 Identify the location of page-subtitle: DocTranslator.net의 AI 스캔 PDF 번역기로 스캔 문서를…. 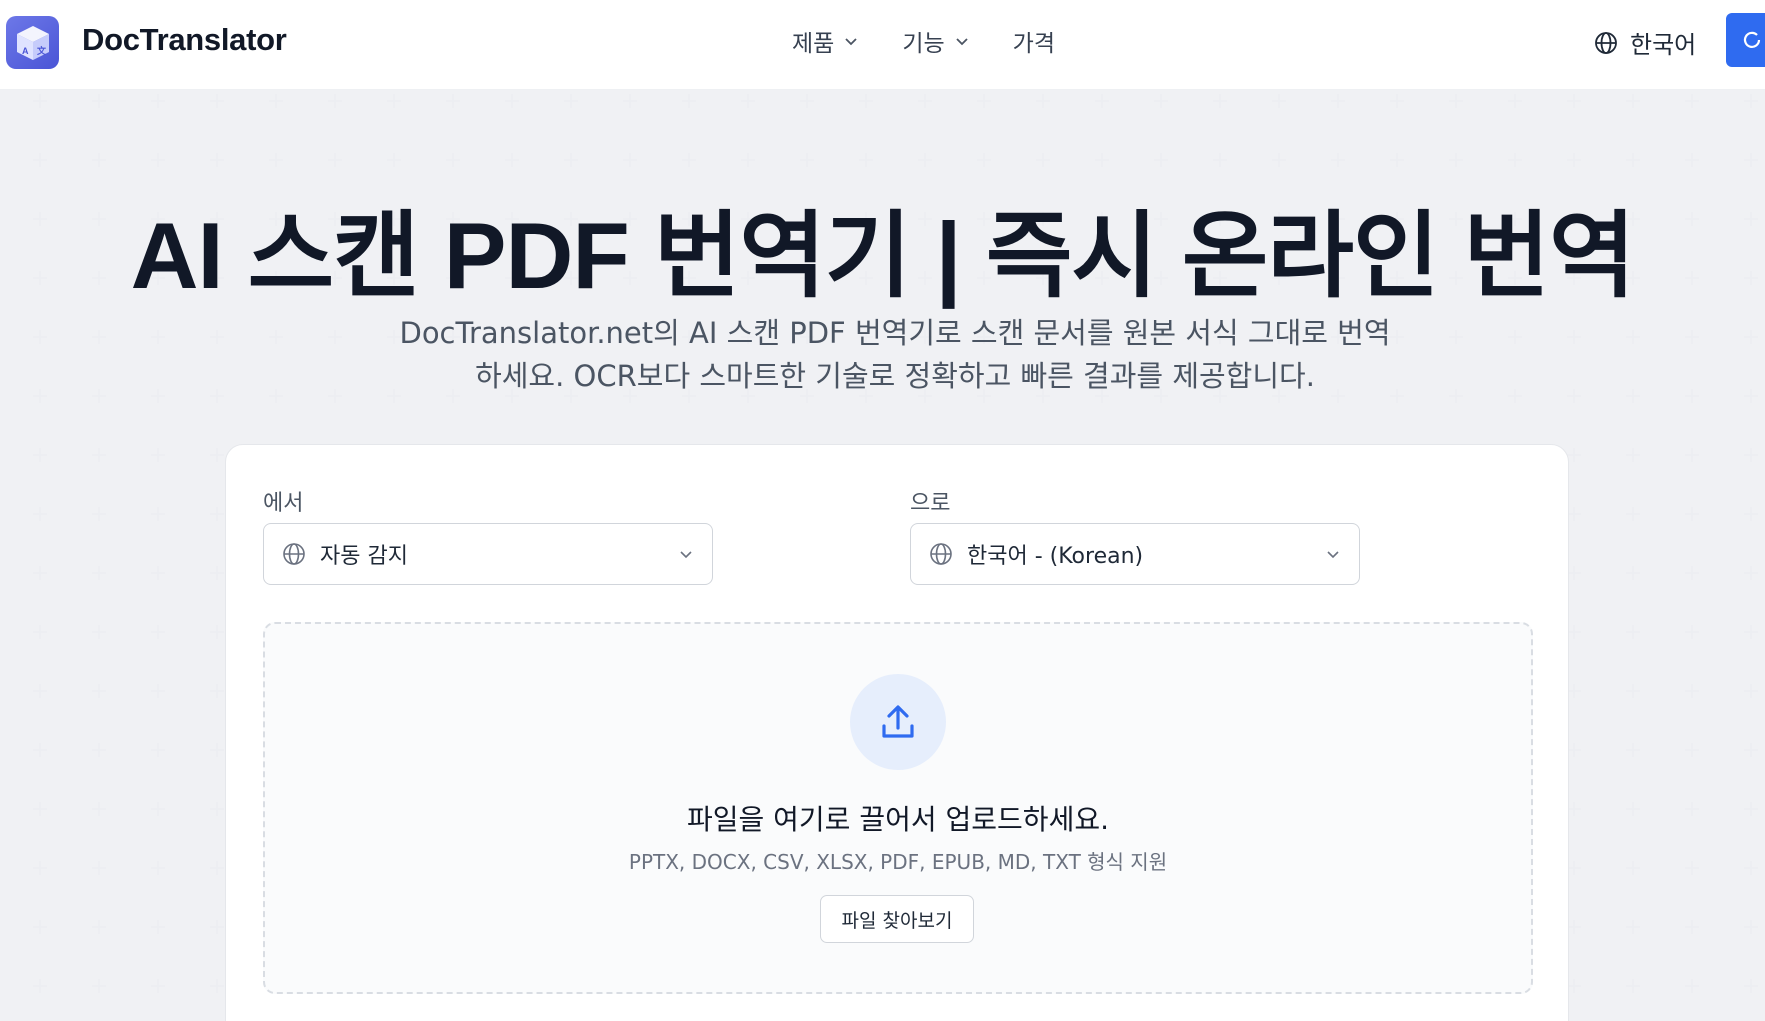
(895, 355).